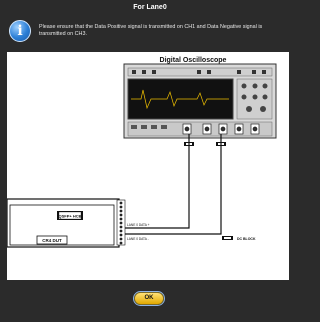  I want to click on ok-button: OK, so click(149, 298).